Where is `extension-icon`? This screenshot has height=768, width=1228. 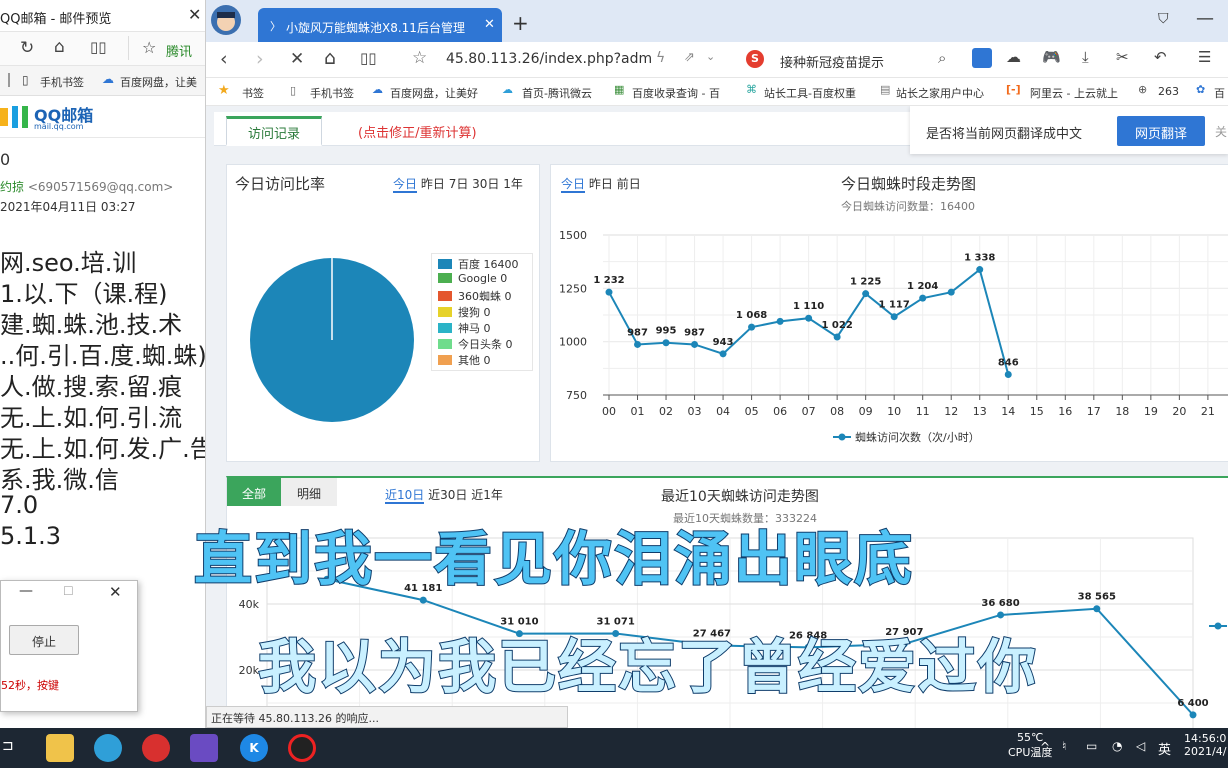 extension-icon is located at coordinates (982, 58).